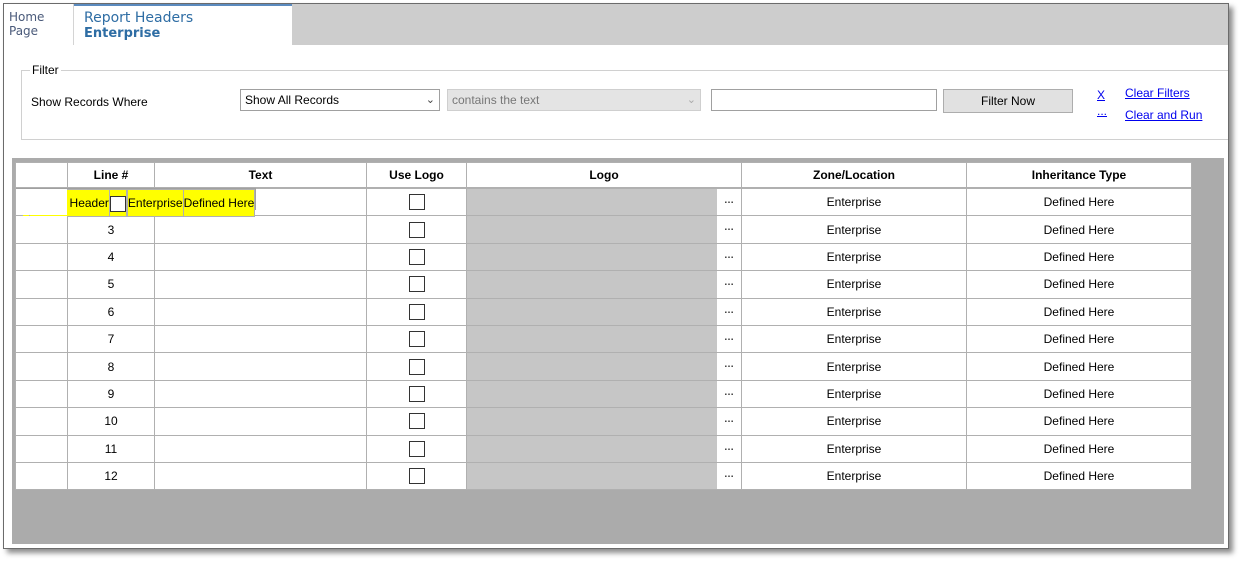 Image resolution: width=1242 pixels, height=562 pixels. I want to click on column-header-line: Line #, so click(111, 175).